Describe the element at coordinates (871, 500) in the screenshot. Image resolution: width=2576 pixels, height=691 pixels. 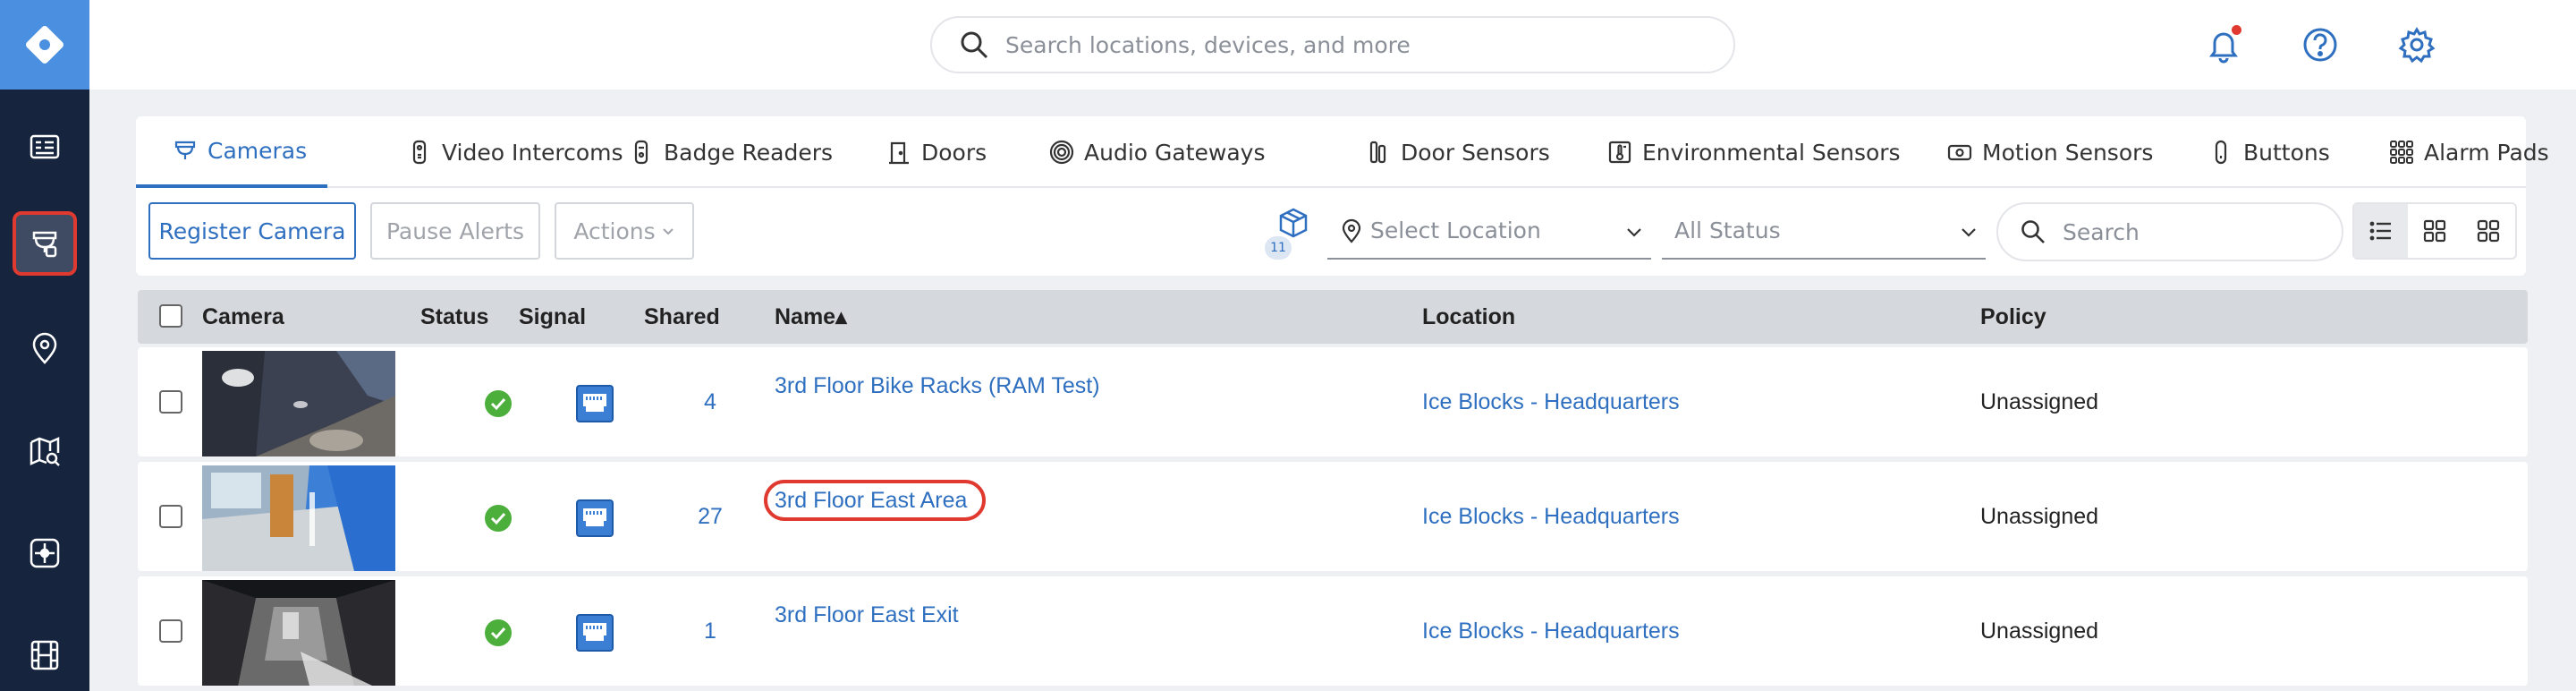
I see `camera-name-link: 3rd Floor East Area` at that location.